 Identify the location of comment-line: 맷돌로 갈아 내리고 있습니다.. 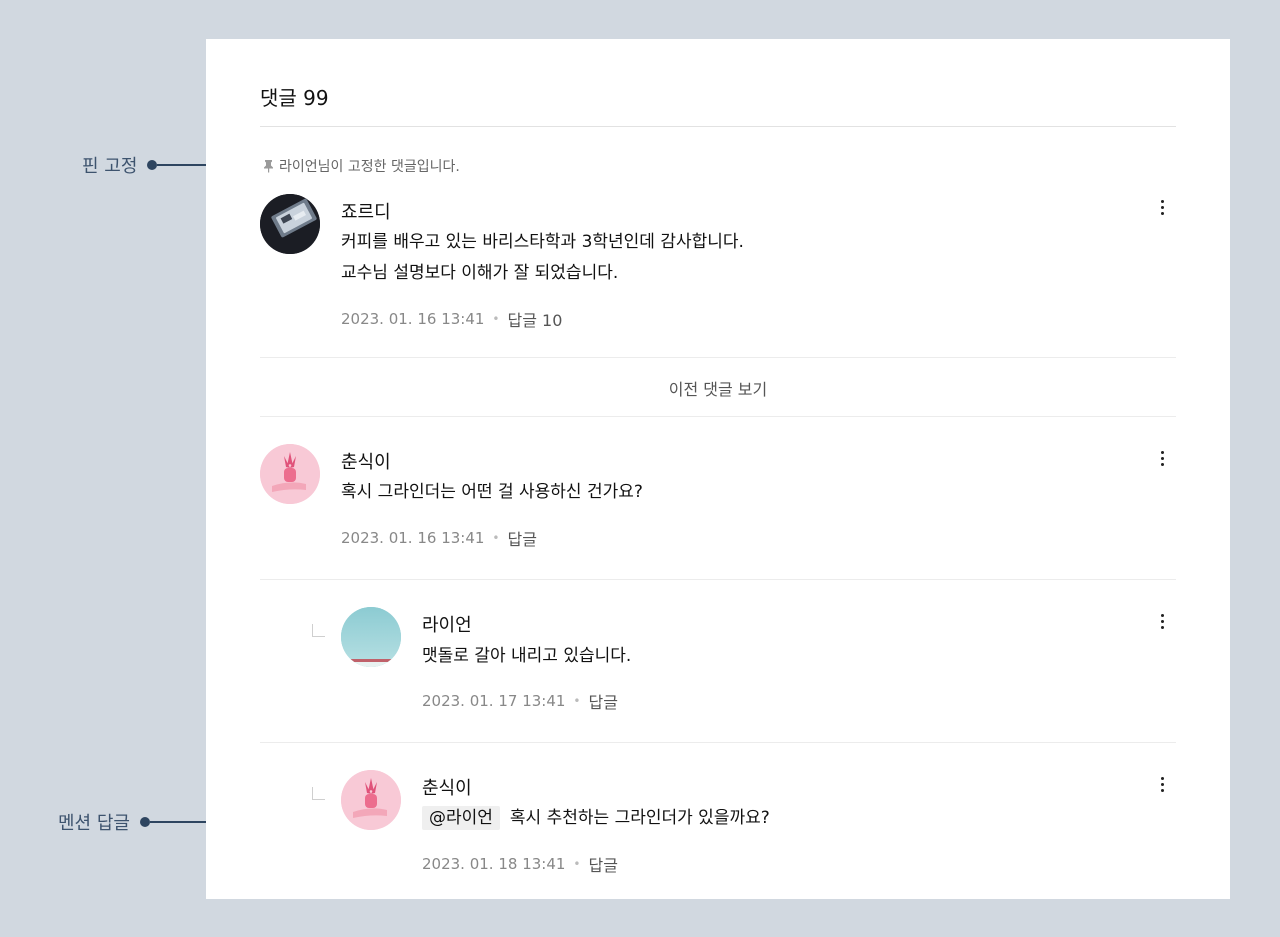
(527, 656).